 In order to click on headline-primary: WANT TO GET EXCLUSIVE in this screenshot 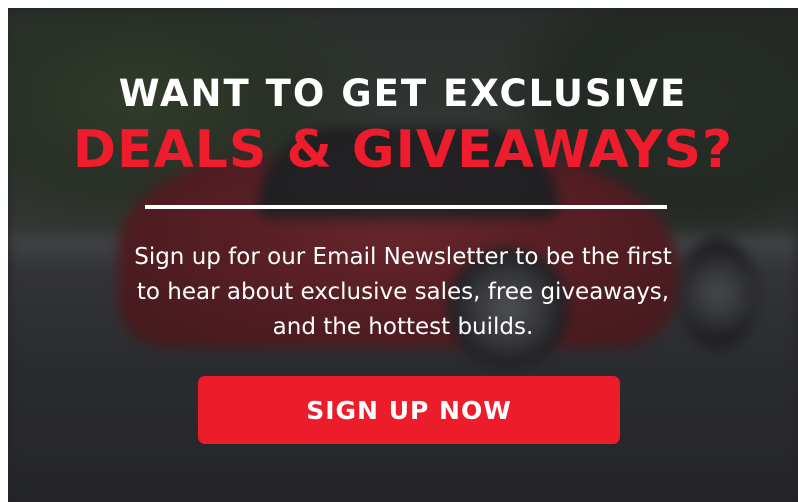, I will do `click(403, 93)`.